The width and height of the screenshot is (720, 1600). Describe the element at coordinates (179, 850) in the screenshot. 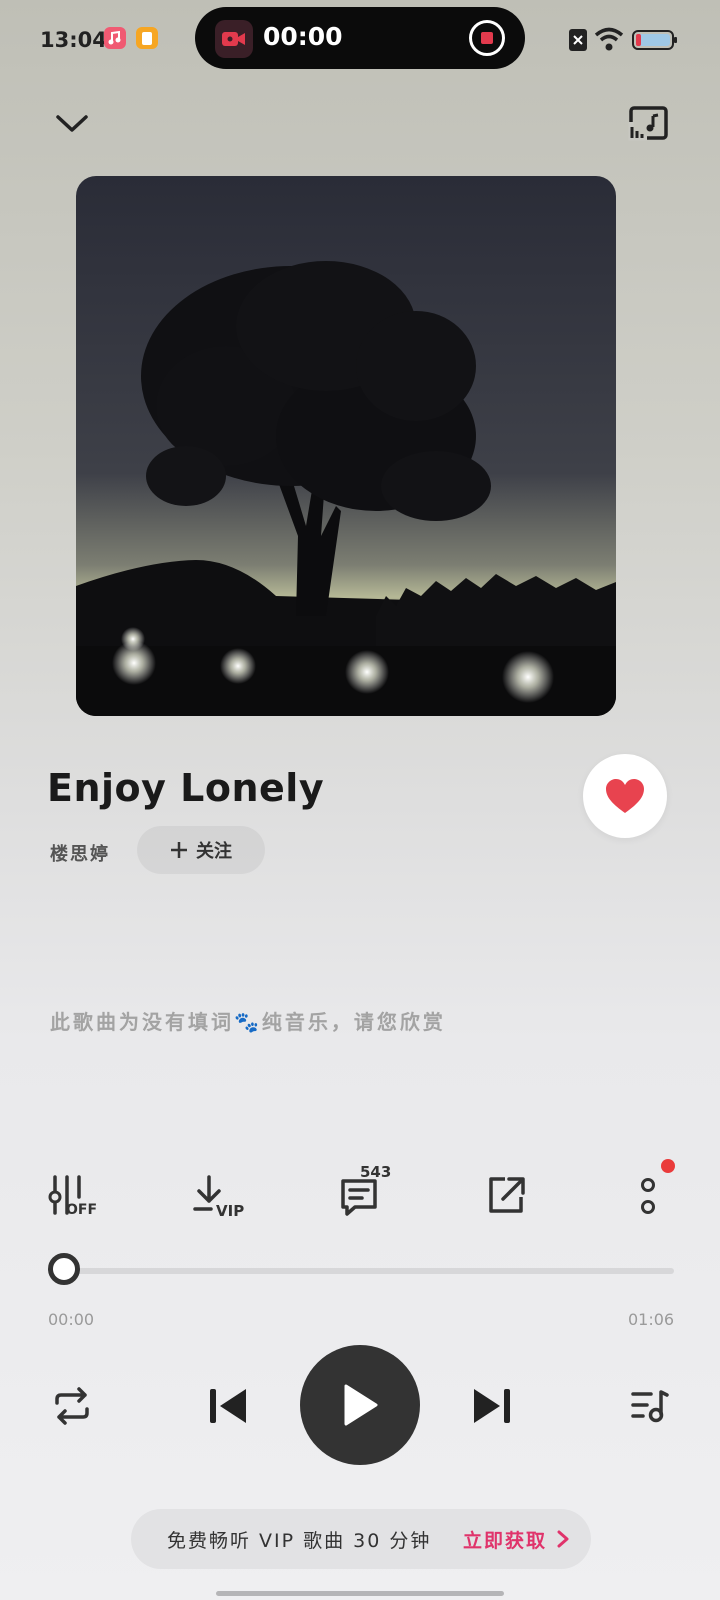

I see `plus-icon` at that location.